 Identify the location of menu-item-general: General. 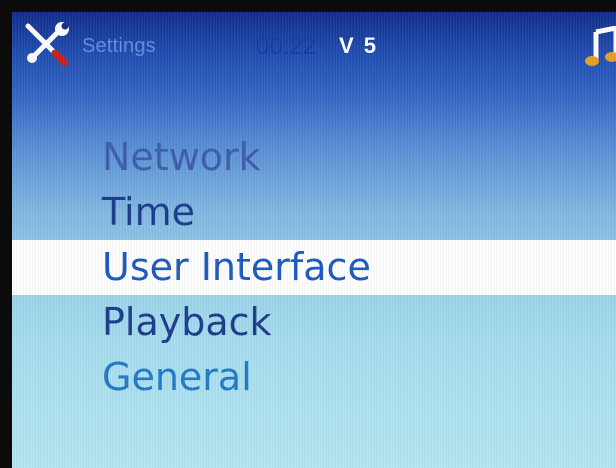
(314, 377).